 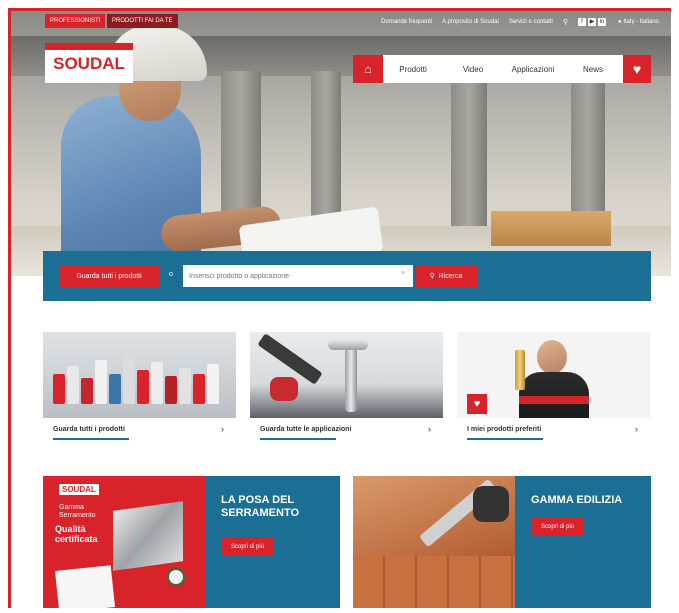 What do you see at coordinates (531, 22) in the screenshot?
I see `link-services: Servizi e contatti` at bounding box center [531, 22].